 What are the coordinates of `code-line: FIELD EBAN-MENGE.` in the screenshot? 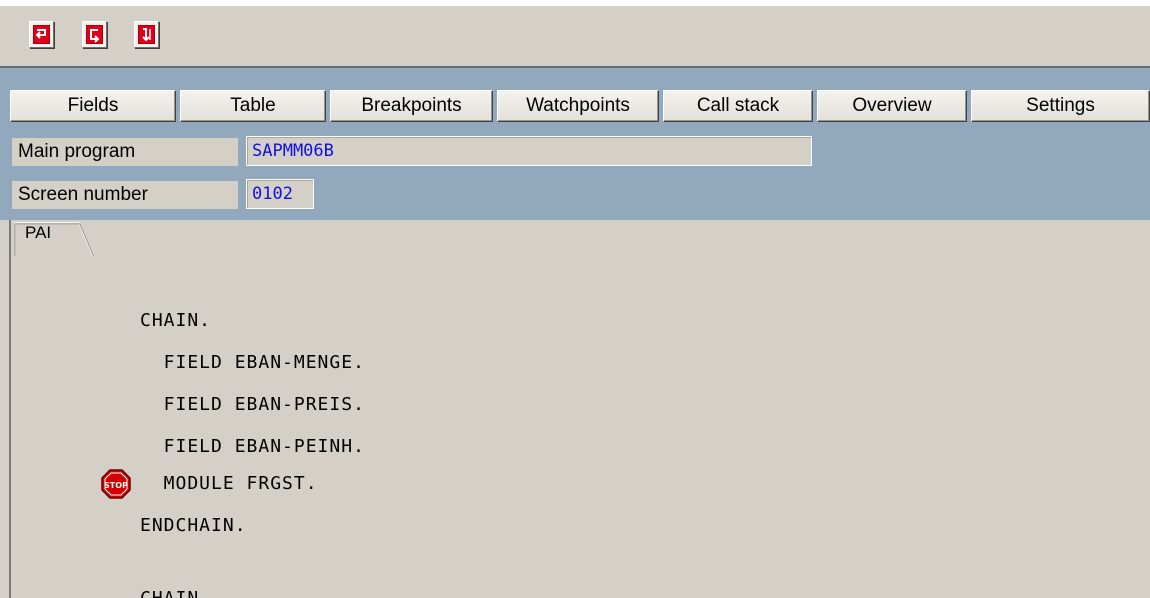 It's located at (252, 362).